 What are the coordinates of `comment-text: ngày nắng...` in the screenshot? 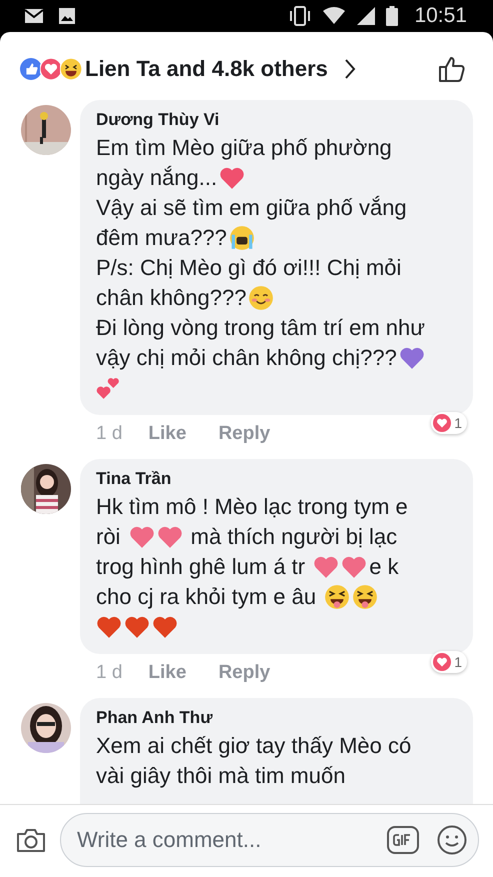 It's located at (157, 178).